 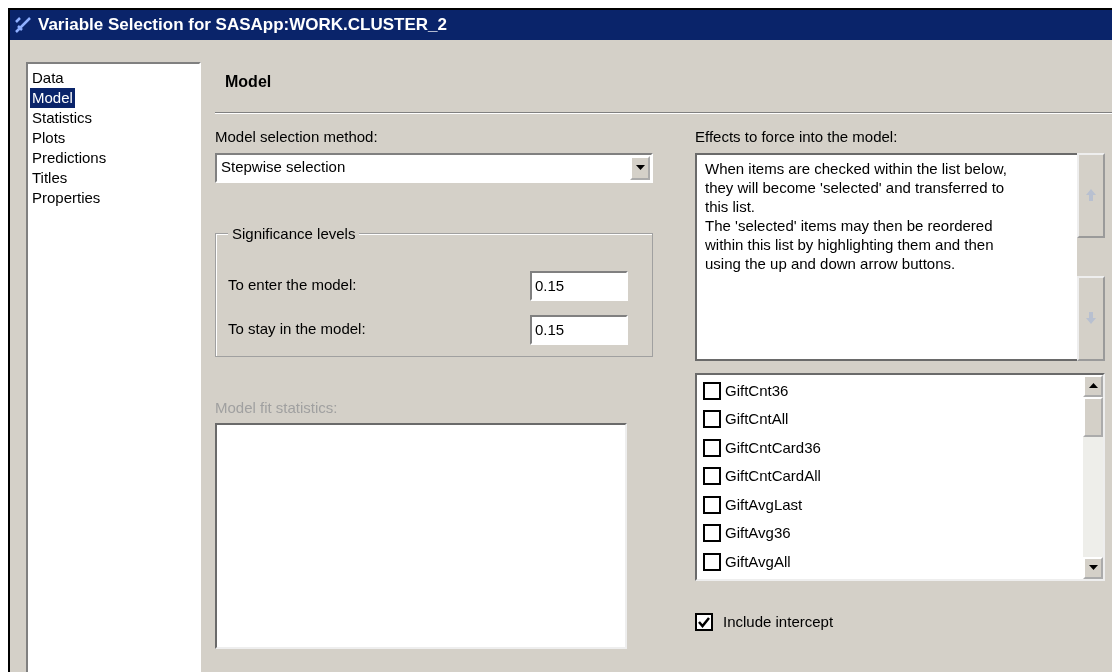 I want to click on selection-method-dropdown: Stepwise selection, so click(x=434, y=167).